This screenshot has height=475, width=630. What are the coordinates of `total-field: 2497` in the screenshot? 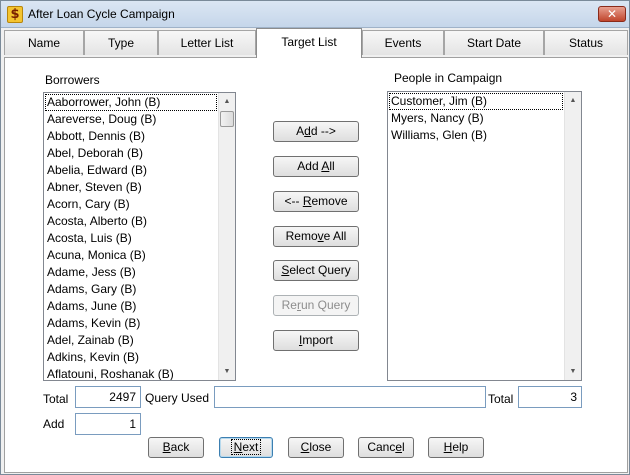 It's located at (108, 397).